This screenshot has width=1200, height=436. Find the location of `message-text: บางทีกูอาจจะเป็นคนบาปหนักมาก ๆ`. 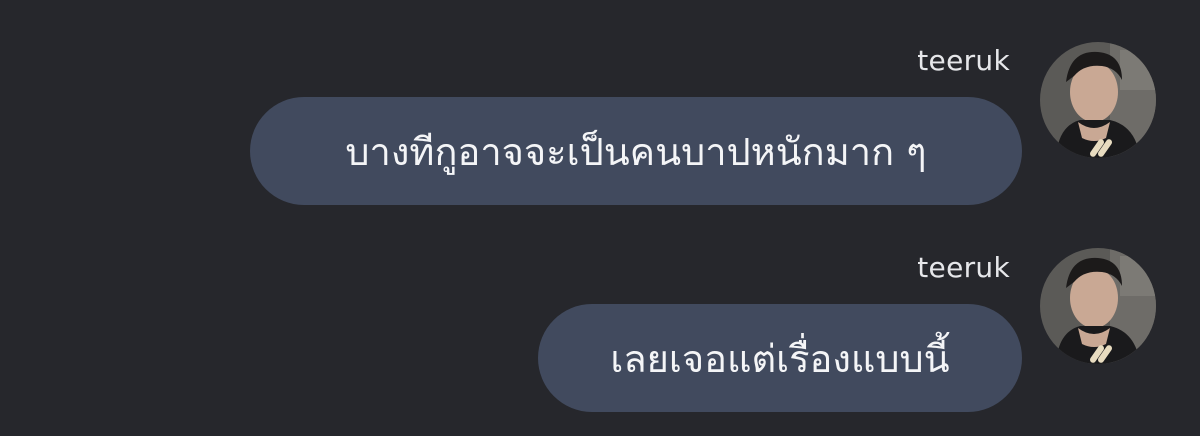

message-text: บางทีกูอาจจะเป็นคนบาปหนักมาก ๆ is located at coordinates (636, 151).